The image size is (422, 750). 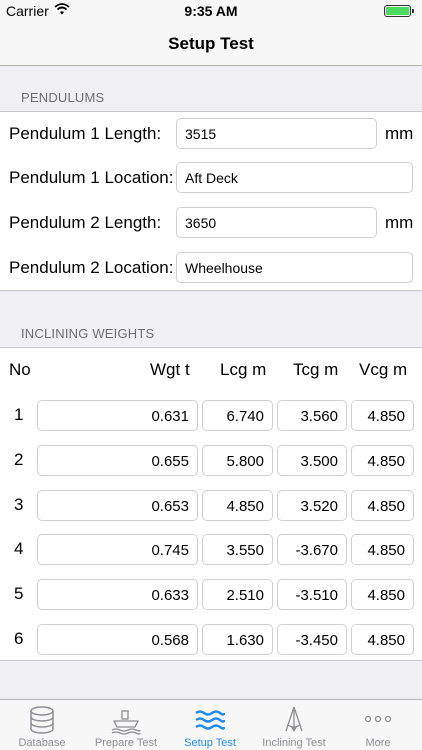 I want to click on tab-label: Setup Test, so click(x=210, y=743).